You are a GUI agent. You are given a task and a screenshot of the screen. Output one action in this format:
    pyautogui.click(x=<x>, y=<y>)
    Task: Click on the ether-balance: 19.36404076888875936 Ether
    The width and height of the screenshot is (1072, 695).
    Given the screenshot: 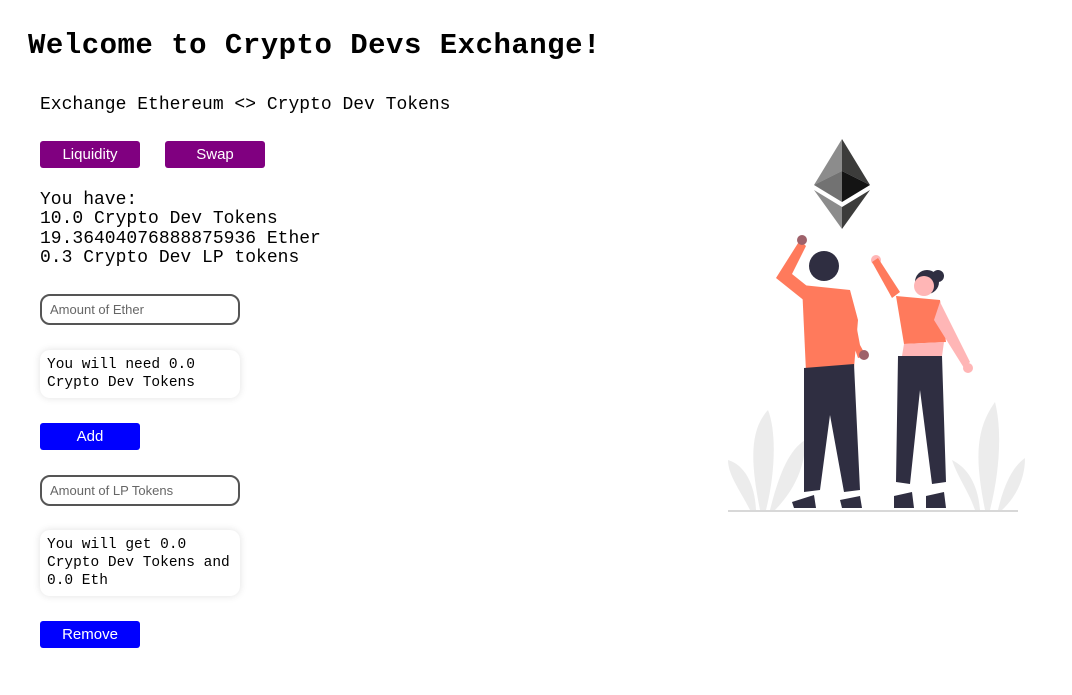 What is the action you would take?
    pyautogui.click(x=180, y=238)
    